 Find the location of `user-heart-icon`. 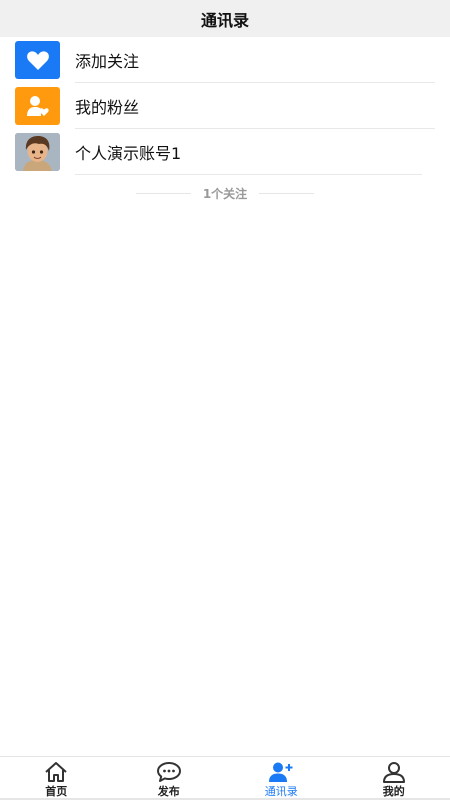

user-heart-icon is located at coordinates (37, 106).